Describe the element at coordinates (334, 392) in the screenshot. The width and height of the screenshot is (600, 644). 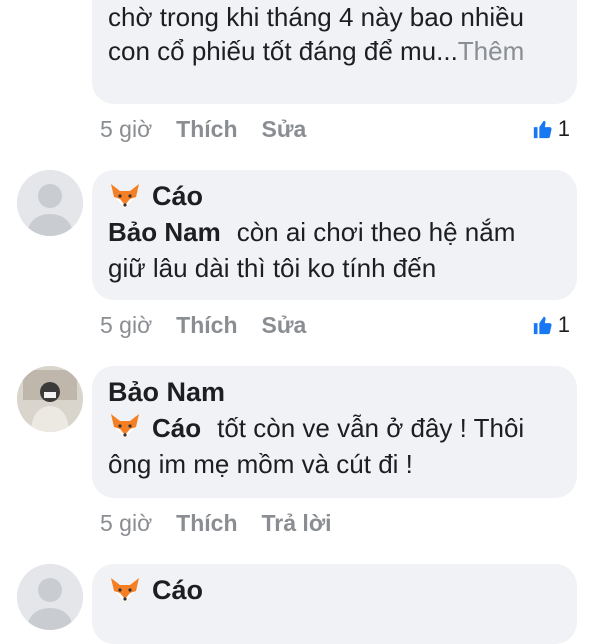
I see `author-line: Bảo Nam` at that location.